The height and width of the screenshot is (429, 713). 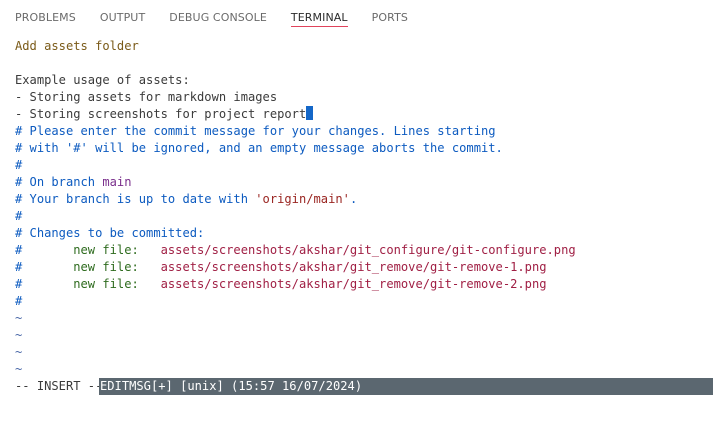 What do you see at coordinates (360, 114) in the screenshot?
I see `usage-item-line-cursor: - Storing screenshots for project report` at bounding box center [360, 114].